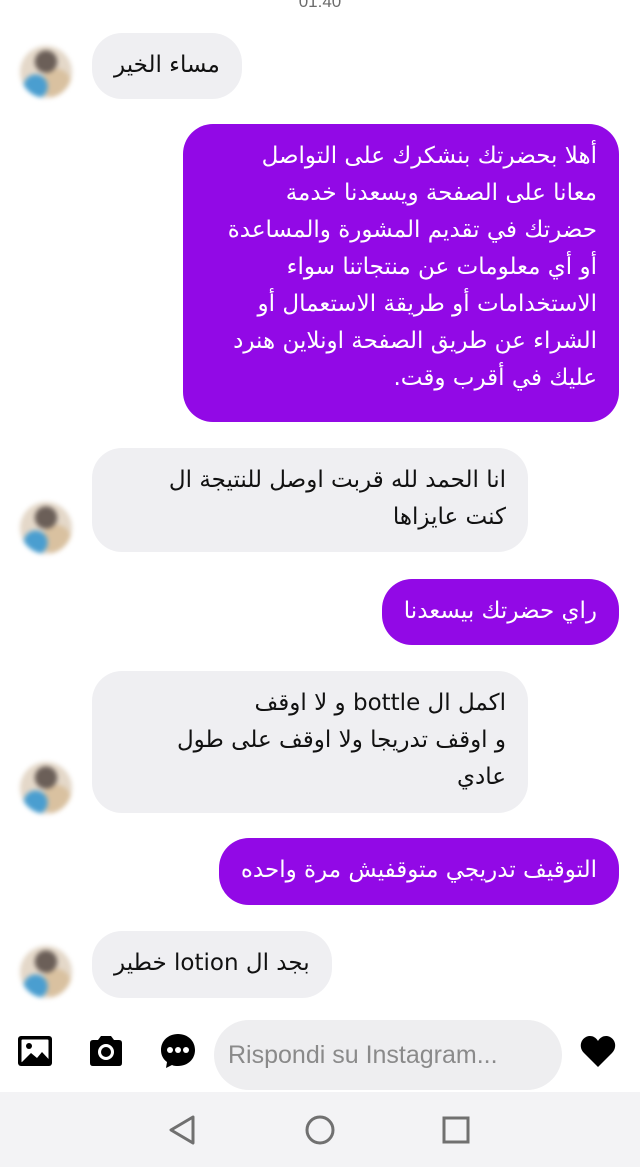  I want to click on message-composer, so click(320, 1050).